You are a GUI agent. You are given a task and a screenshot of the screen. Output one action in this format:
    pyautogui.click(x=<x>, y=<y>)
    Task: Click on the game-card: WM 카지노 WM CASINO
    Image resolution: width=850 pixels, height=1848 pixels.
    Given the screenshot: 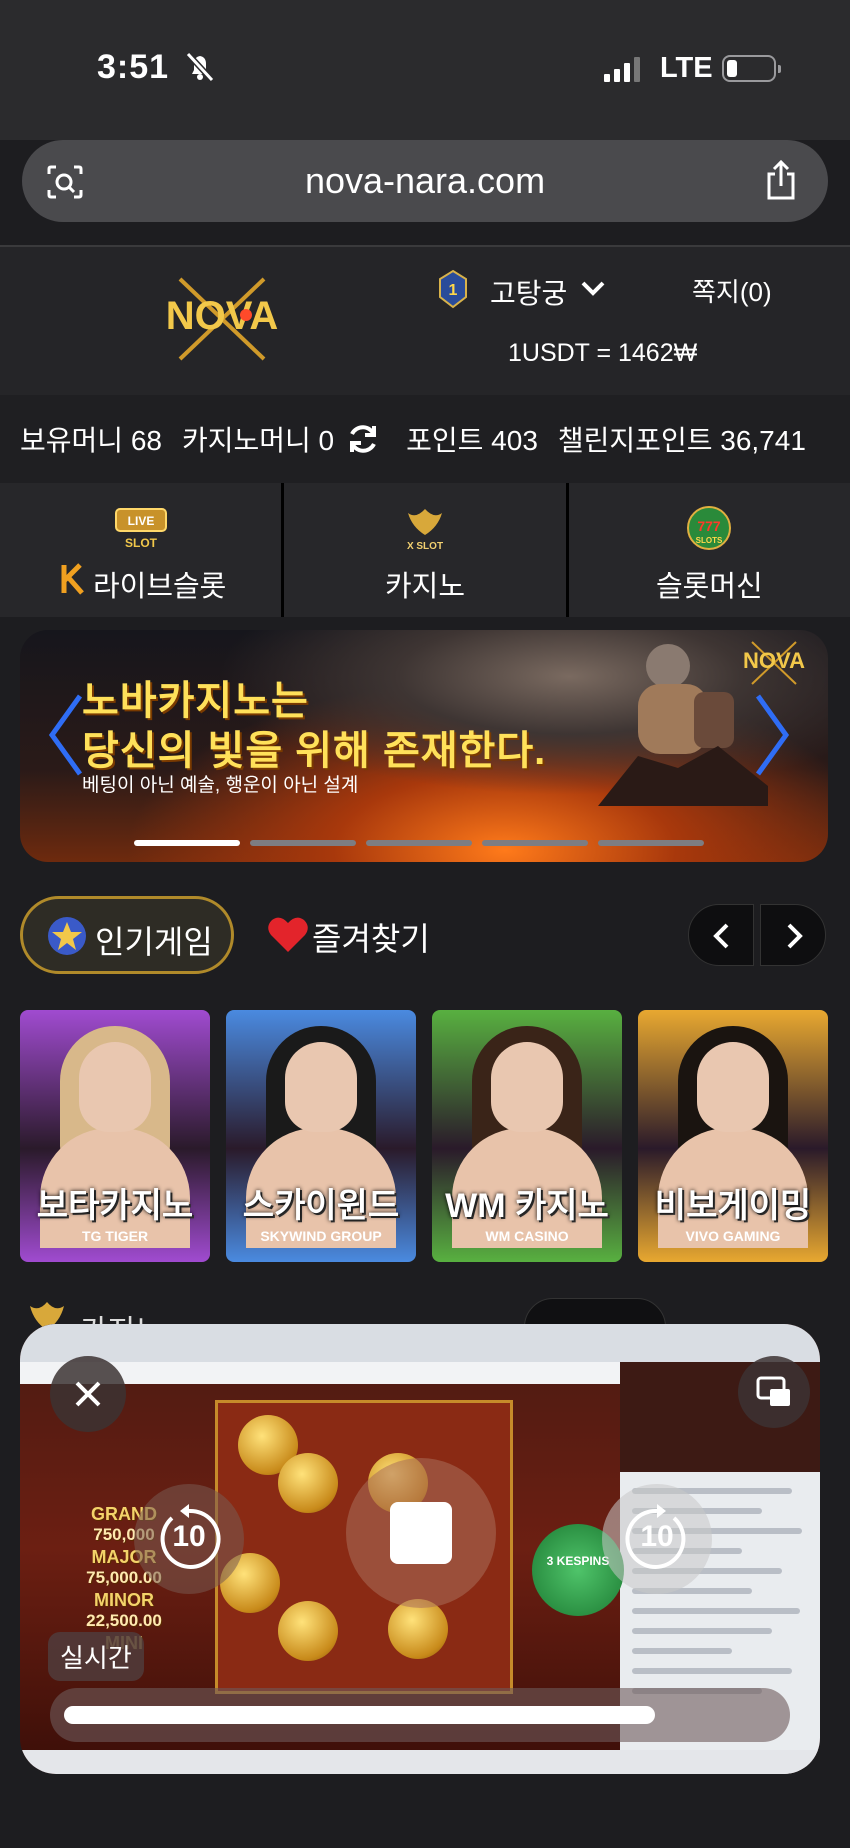 What is the action you would take?
    pyautogui.click(x=527, y=1136)
    